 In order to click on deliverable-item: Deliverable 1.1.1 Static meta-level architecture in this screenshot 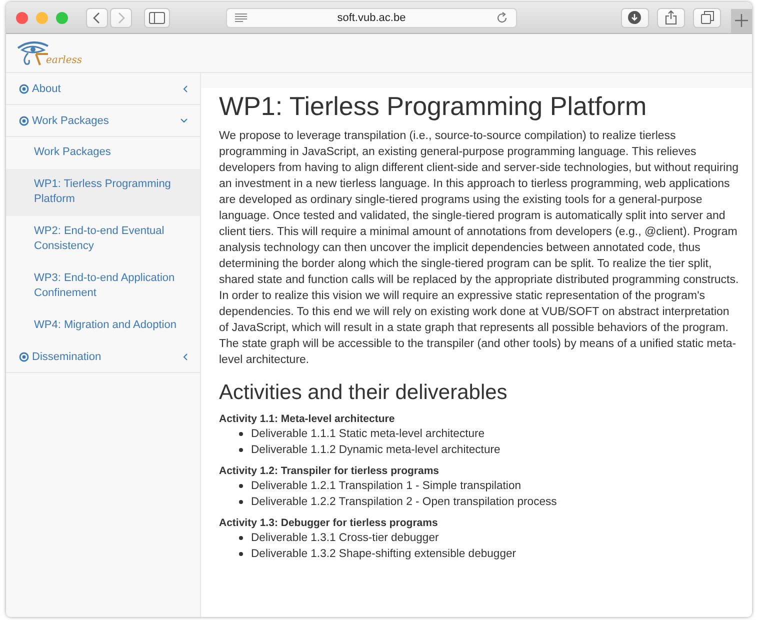, I will do `click(368, 434)`.